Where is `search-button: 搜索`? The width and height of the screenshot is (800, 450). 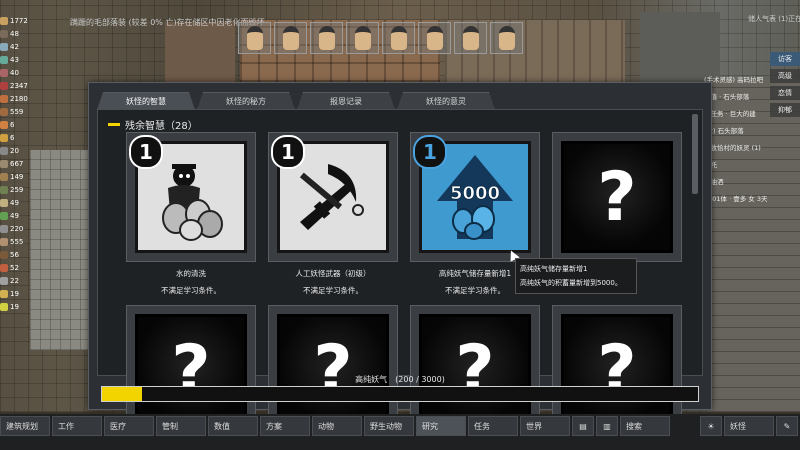 search-button: 搜索 is located at coordinates (645, 426).